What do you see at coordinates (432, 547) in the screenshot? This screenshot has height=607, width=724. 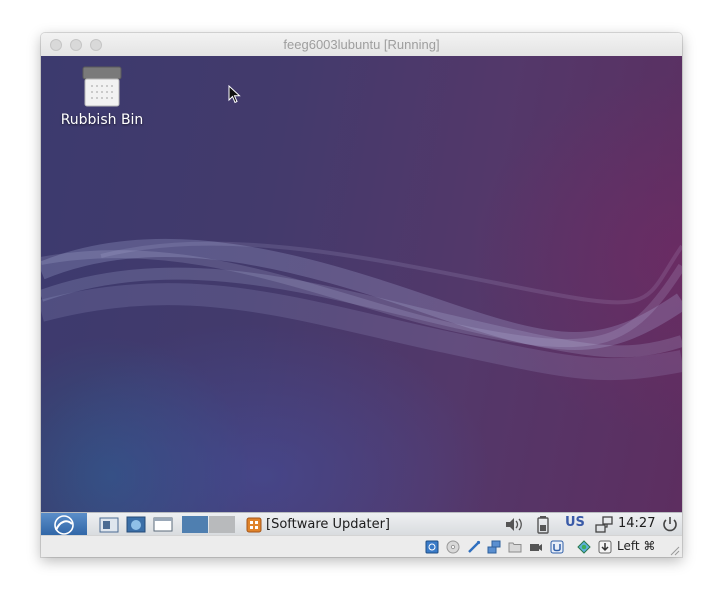 I see `hard-disk-icon` at bounding box center [432, 547].